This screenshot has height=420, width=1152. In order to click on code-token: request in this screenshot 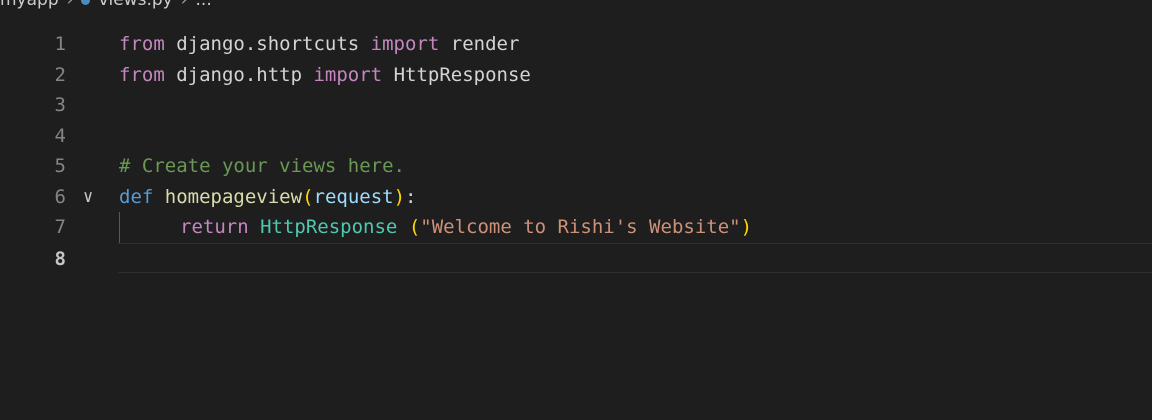, I will do `click(353, 196)`.